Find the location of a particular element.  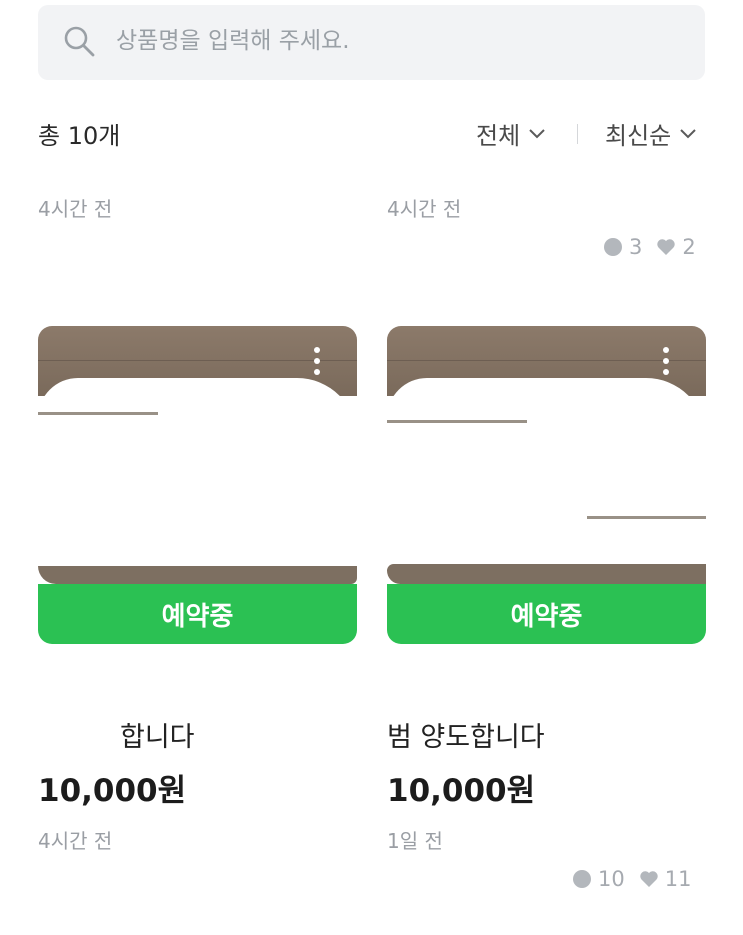

sort-label: 최신순 is located at coordinates (638, 136).